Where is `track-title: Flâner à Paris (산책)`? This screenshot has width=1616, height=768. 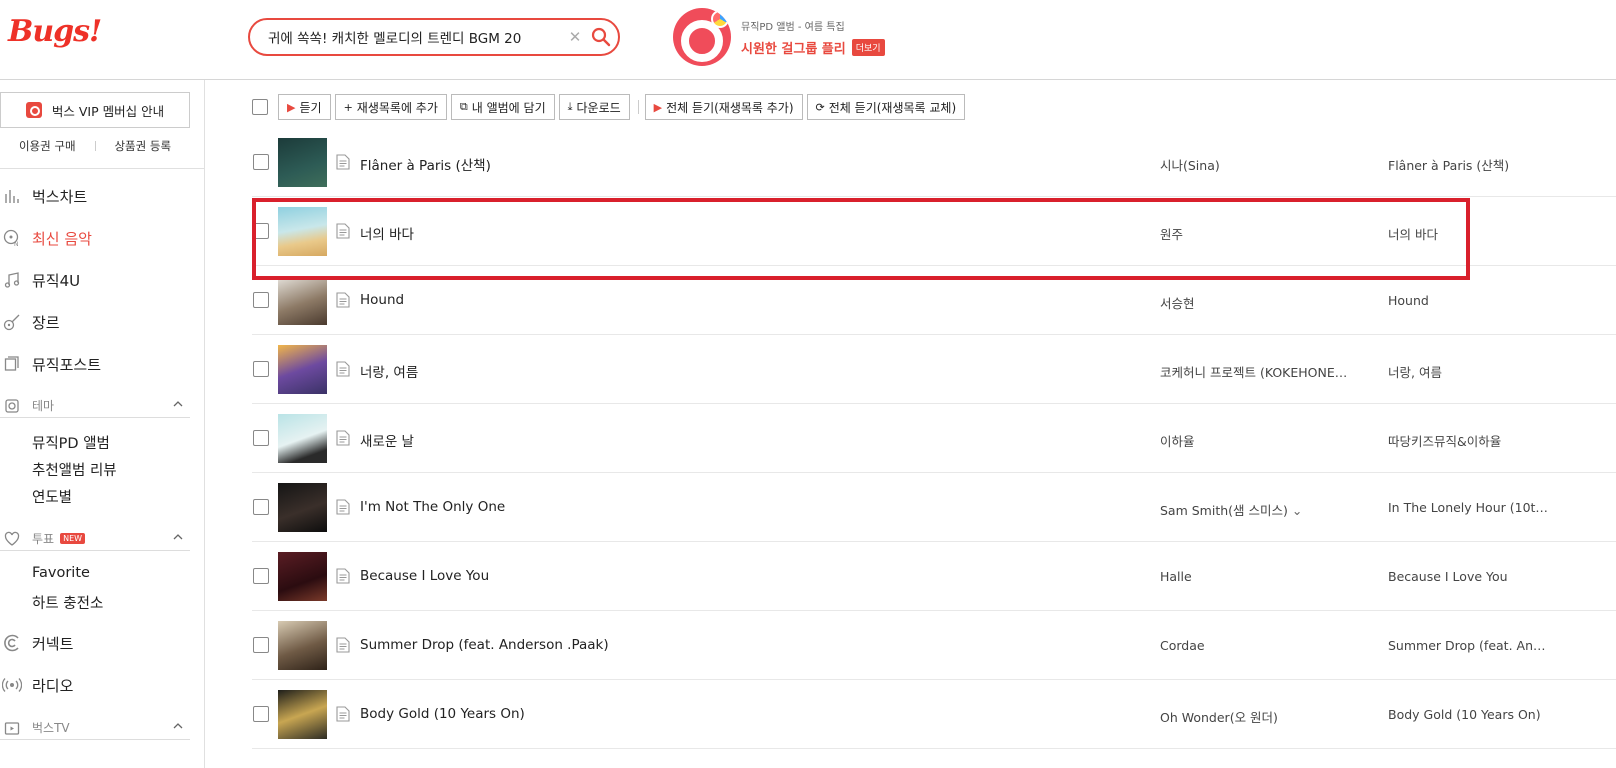
track-title: Flâner à Paris (산책) is located at coordinates (425, 164).